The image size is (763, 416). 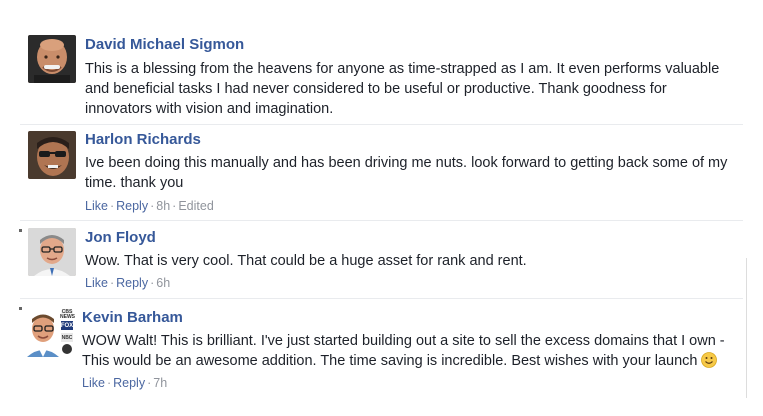 What do you see at coordinates (163, 283) in the screenshot?
I see `comment-timestamp: 6h` at bounding box center [163, 283].